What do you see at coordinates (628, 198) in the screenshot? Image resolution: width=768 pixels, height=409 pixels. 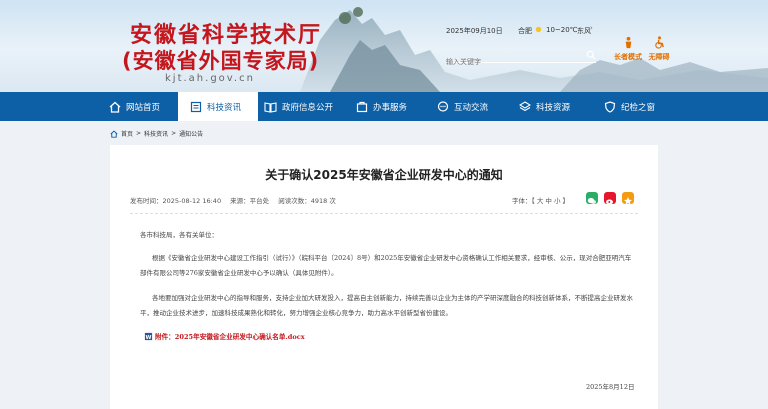 I see `qzone-share-icon` at bounding box center [628, 198].